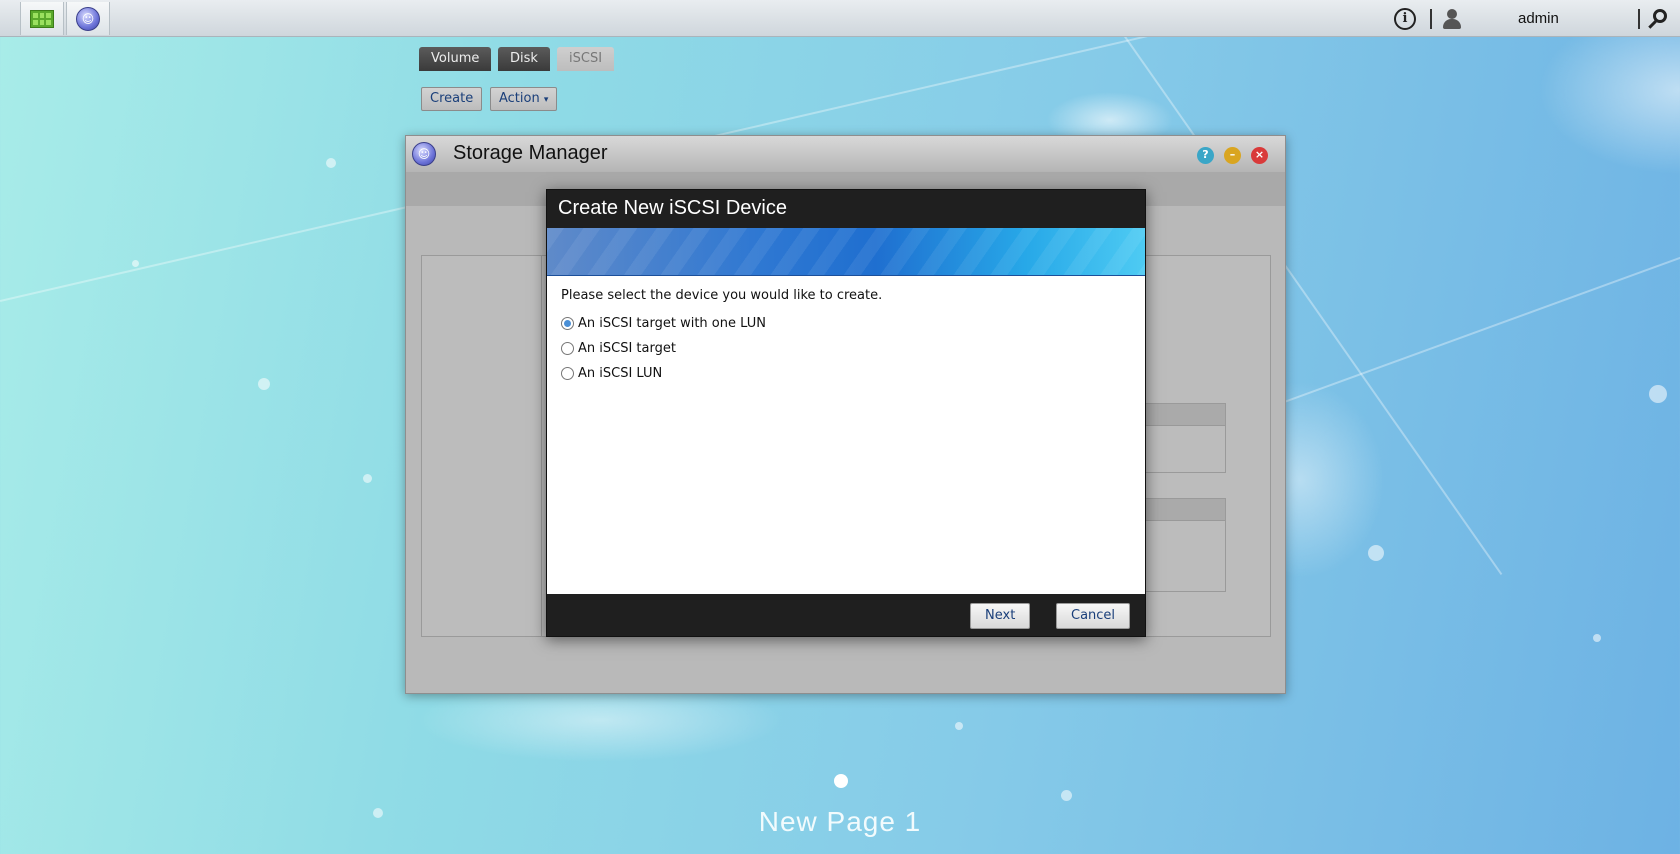  What do you see at coordinates (481, 446) in the screenshot?
I see `device-list-panel` at bounding box center [481, 446].